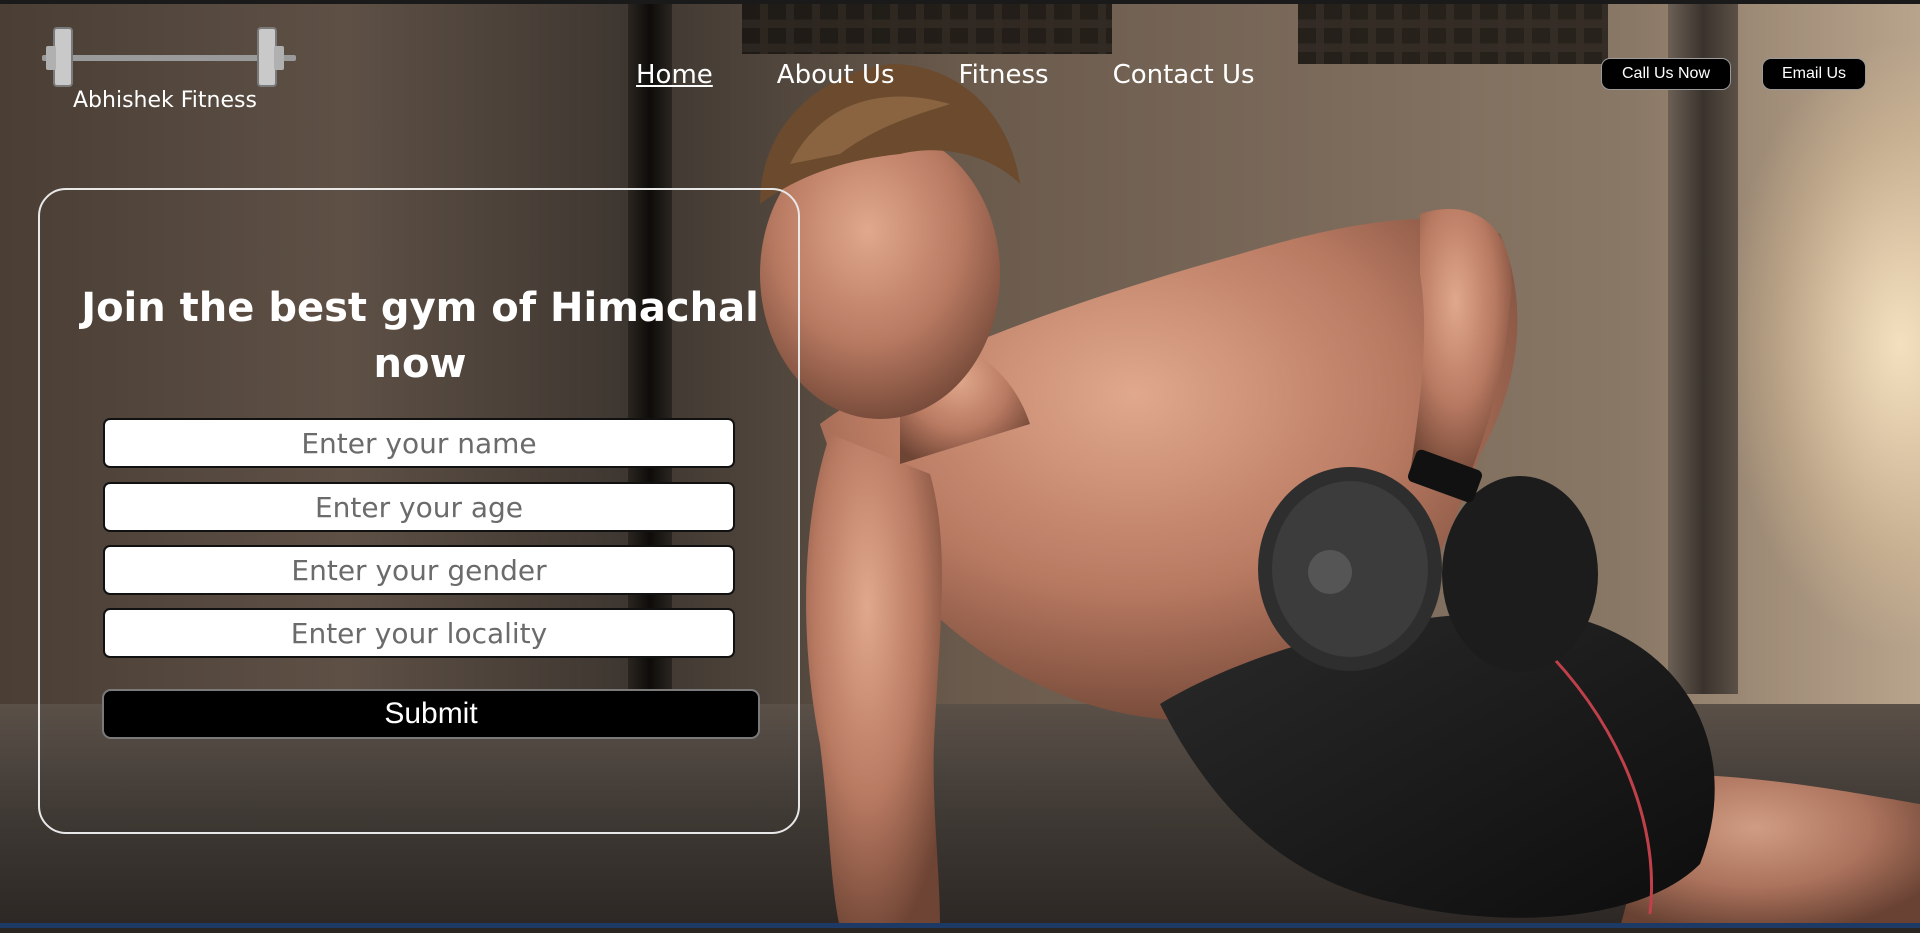 The height and width of the screenshot is (933, 1920). I want to click on email-us-button: Email Us, so click(1814, 74).